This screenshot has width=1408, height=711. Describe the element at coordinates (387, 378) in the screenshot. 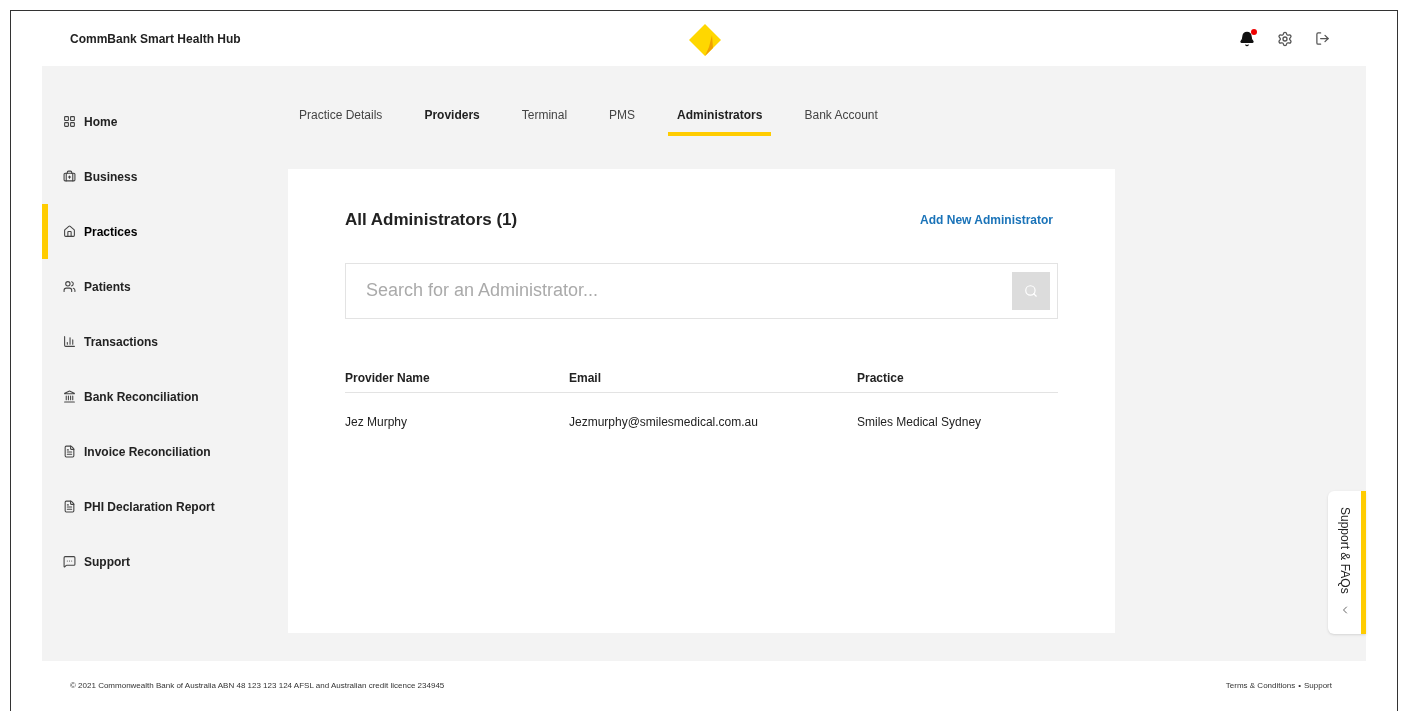

I see `column-header: Provider Name` at that location.